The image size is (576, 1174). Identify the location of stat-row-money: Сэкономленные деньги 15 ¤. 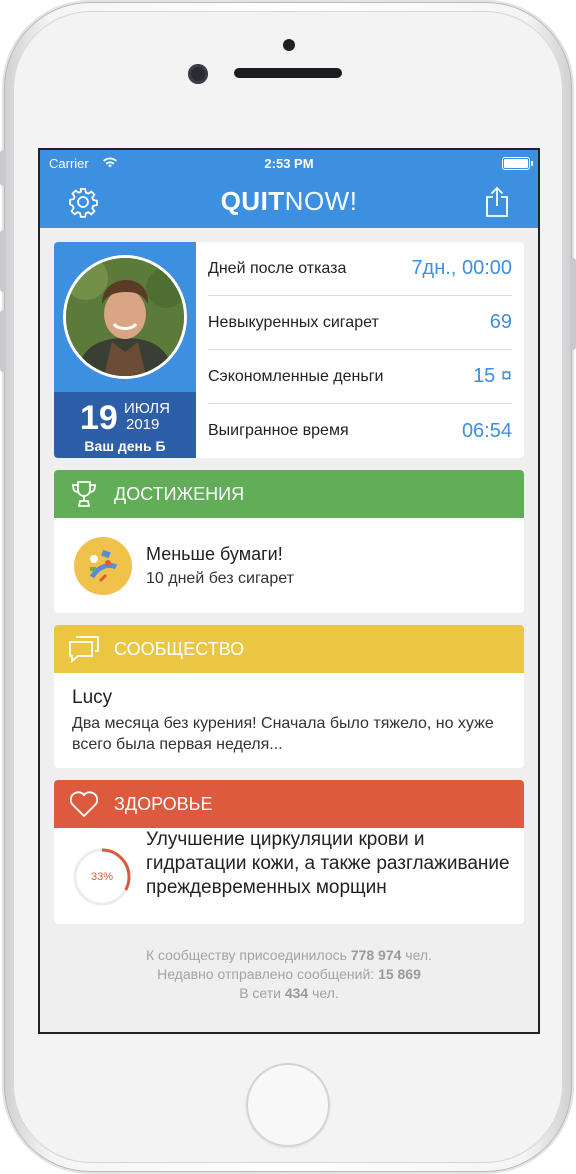
(360, 377).